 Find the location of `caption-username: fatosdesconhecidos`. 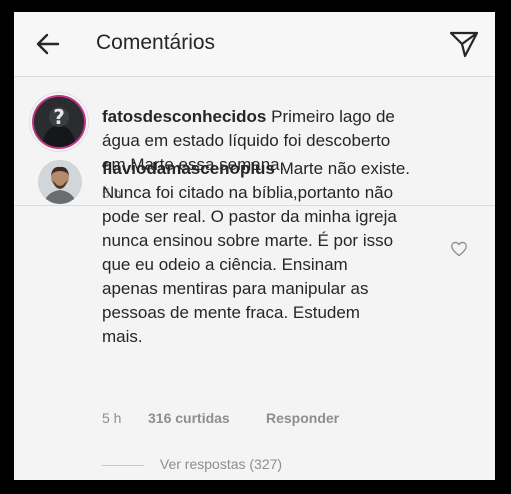

caption-username: fatosdesconhecidos is located at coordinates (184, 116).